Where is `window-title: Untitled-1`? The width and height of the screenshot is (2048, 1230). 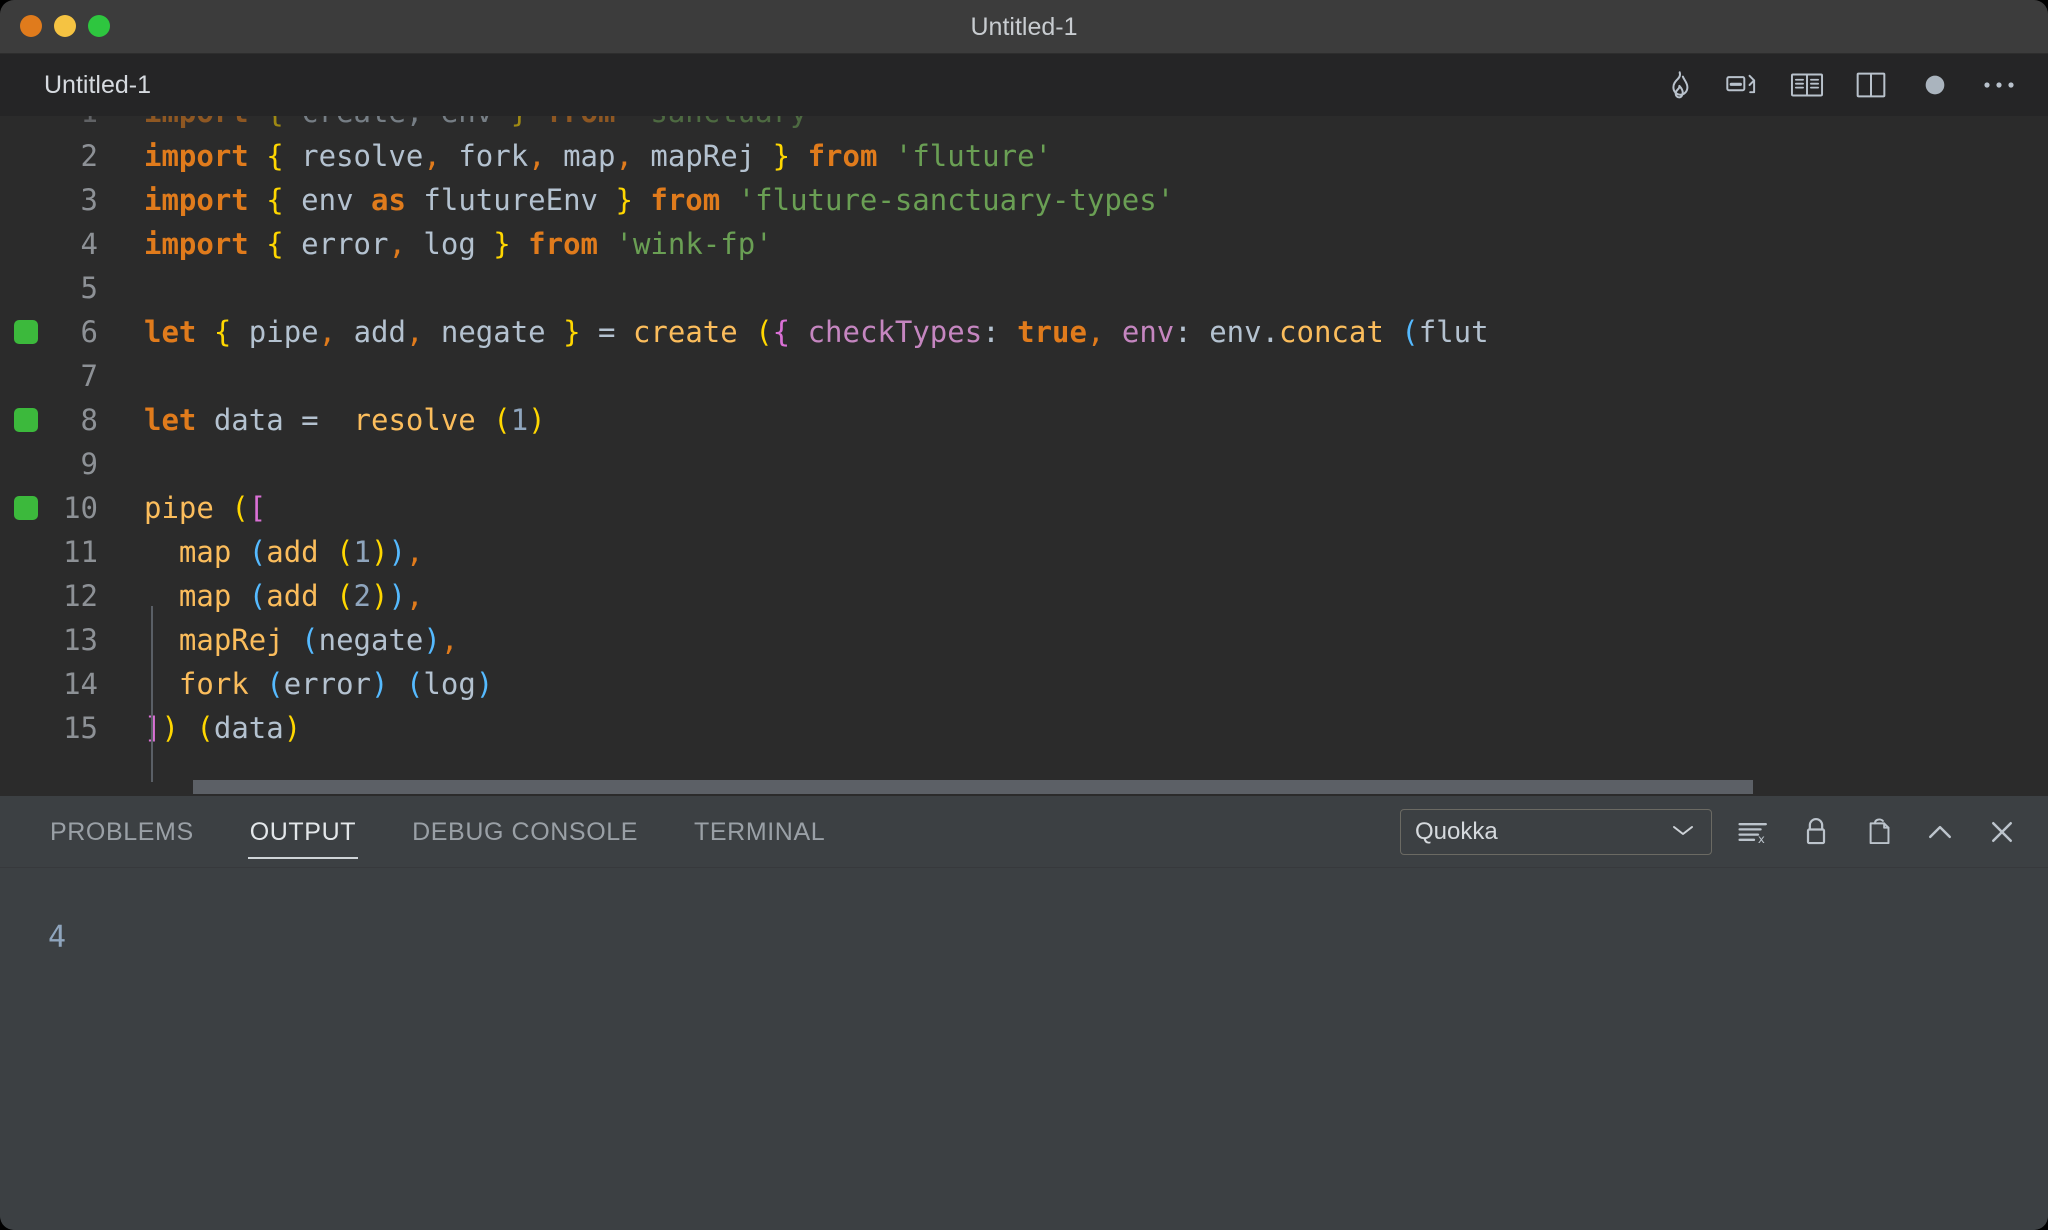
window-title: Untitled-1 is located at coordinates (1024, 27).